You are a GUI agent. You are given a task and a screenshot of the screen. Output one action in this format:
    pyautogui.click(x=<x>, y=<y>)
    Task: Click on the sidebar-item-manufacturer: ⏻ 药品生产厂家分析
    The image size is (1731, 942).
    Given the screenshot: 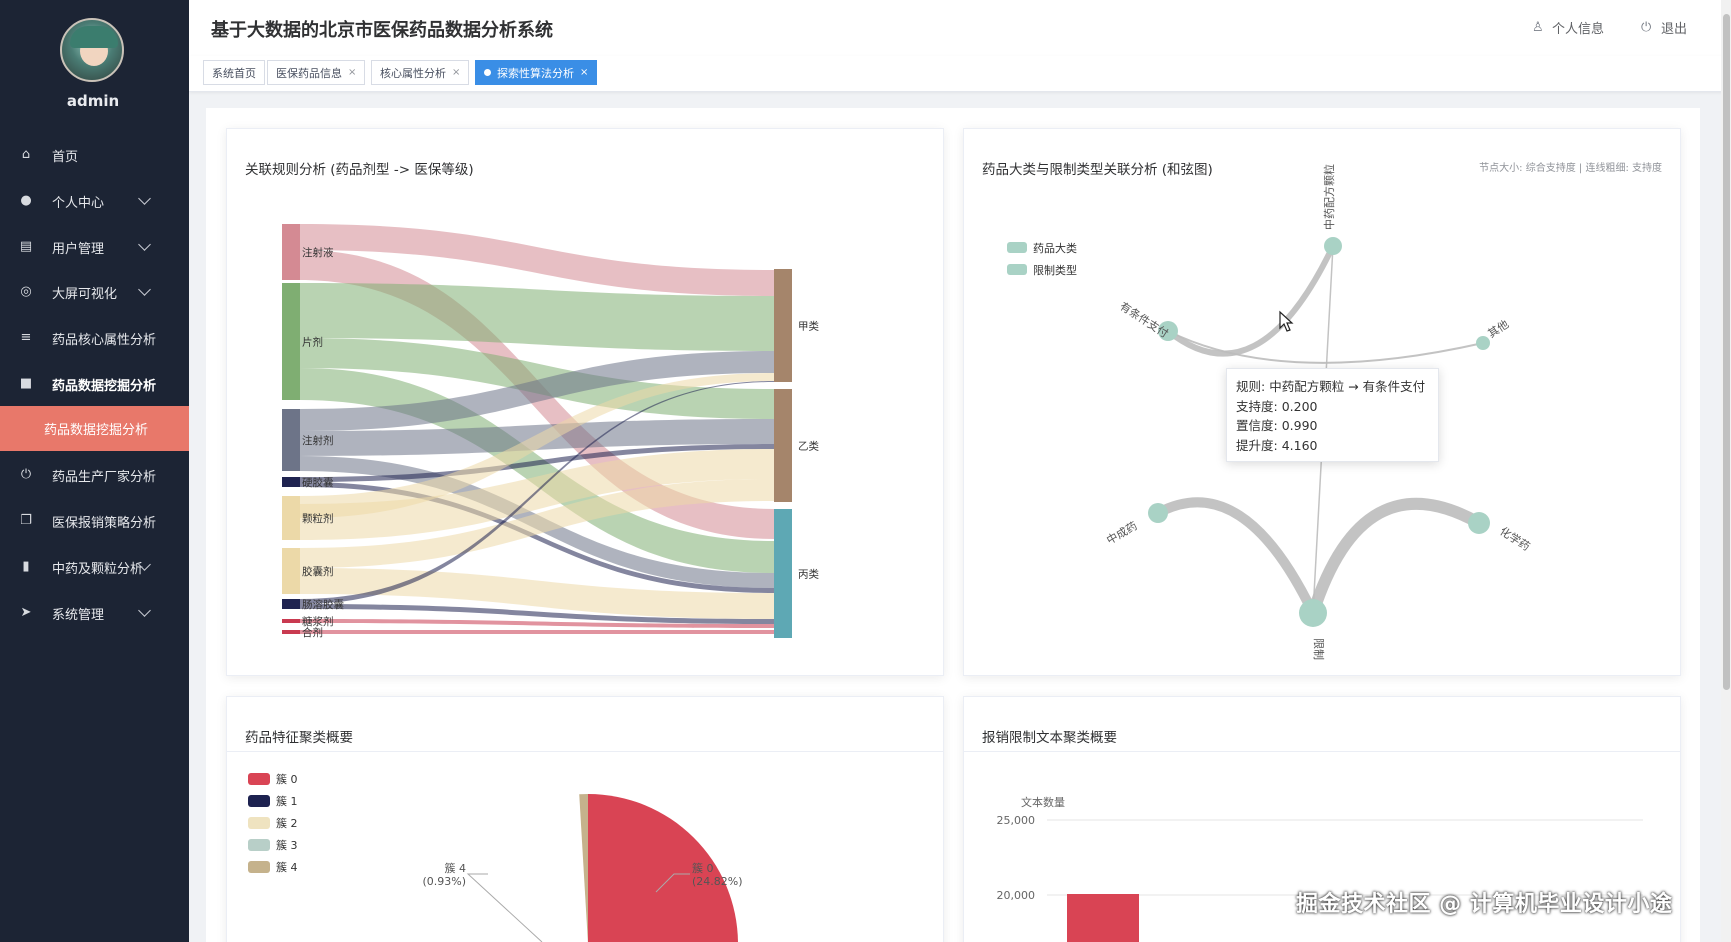 What is the action you would take?
    pyautogui.click(x=94, y=475)
    